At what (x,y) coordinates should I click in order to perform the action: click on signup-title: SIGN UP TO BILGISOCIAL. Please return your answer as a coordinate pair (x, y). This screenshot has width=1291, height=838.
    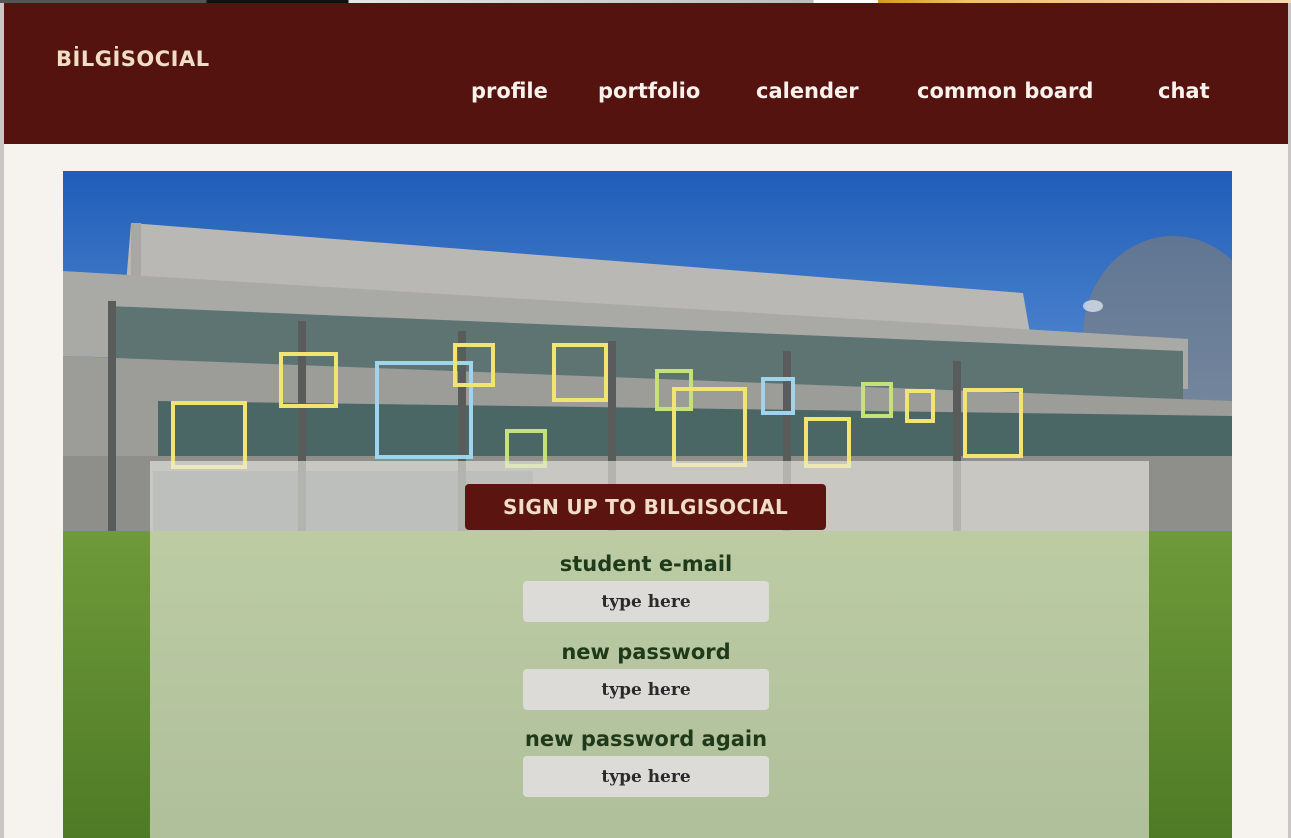
    Looking at the image, I should click on (645, 507).